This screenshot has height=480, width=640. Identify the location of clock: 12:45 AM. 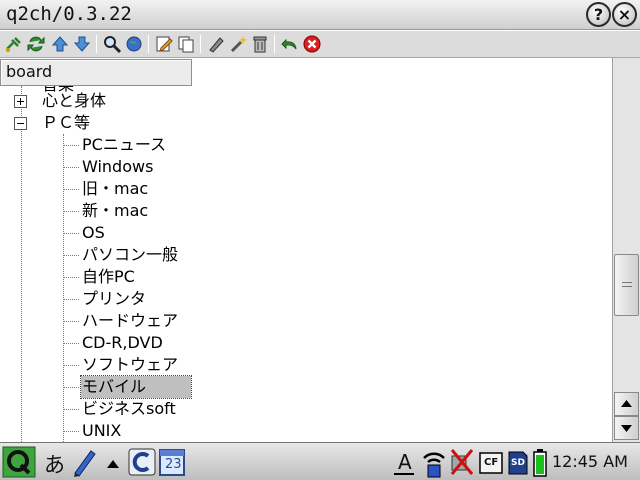
(590, 461).